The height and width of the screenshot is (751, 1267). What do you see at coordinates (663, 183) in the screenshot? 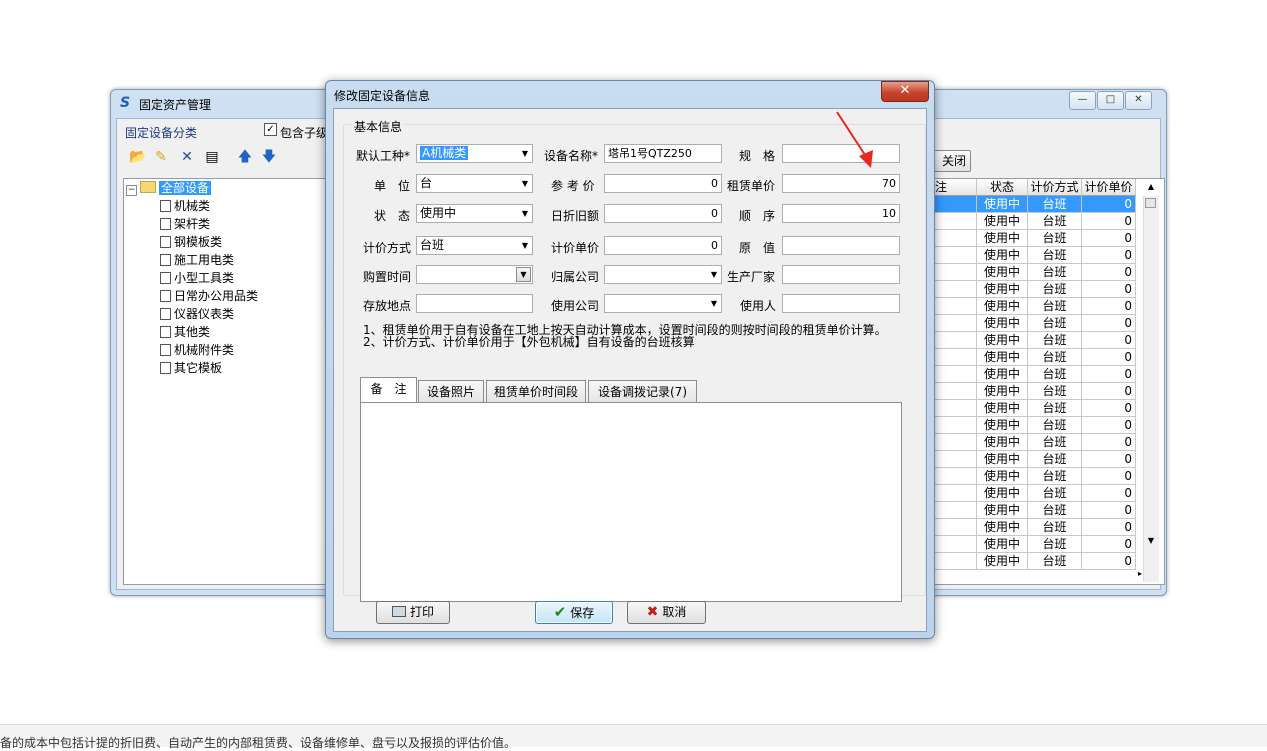
I see `ref-price-input: 0` at bounding box center [663, 183].